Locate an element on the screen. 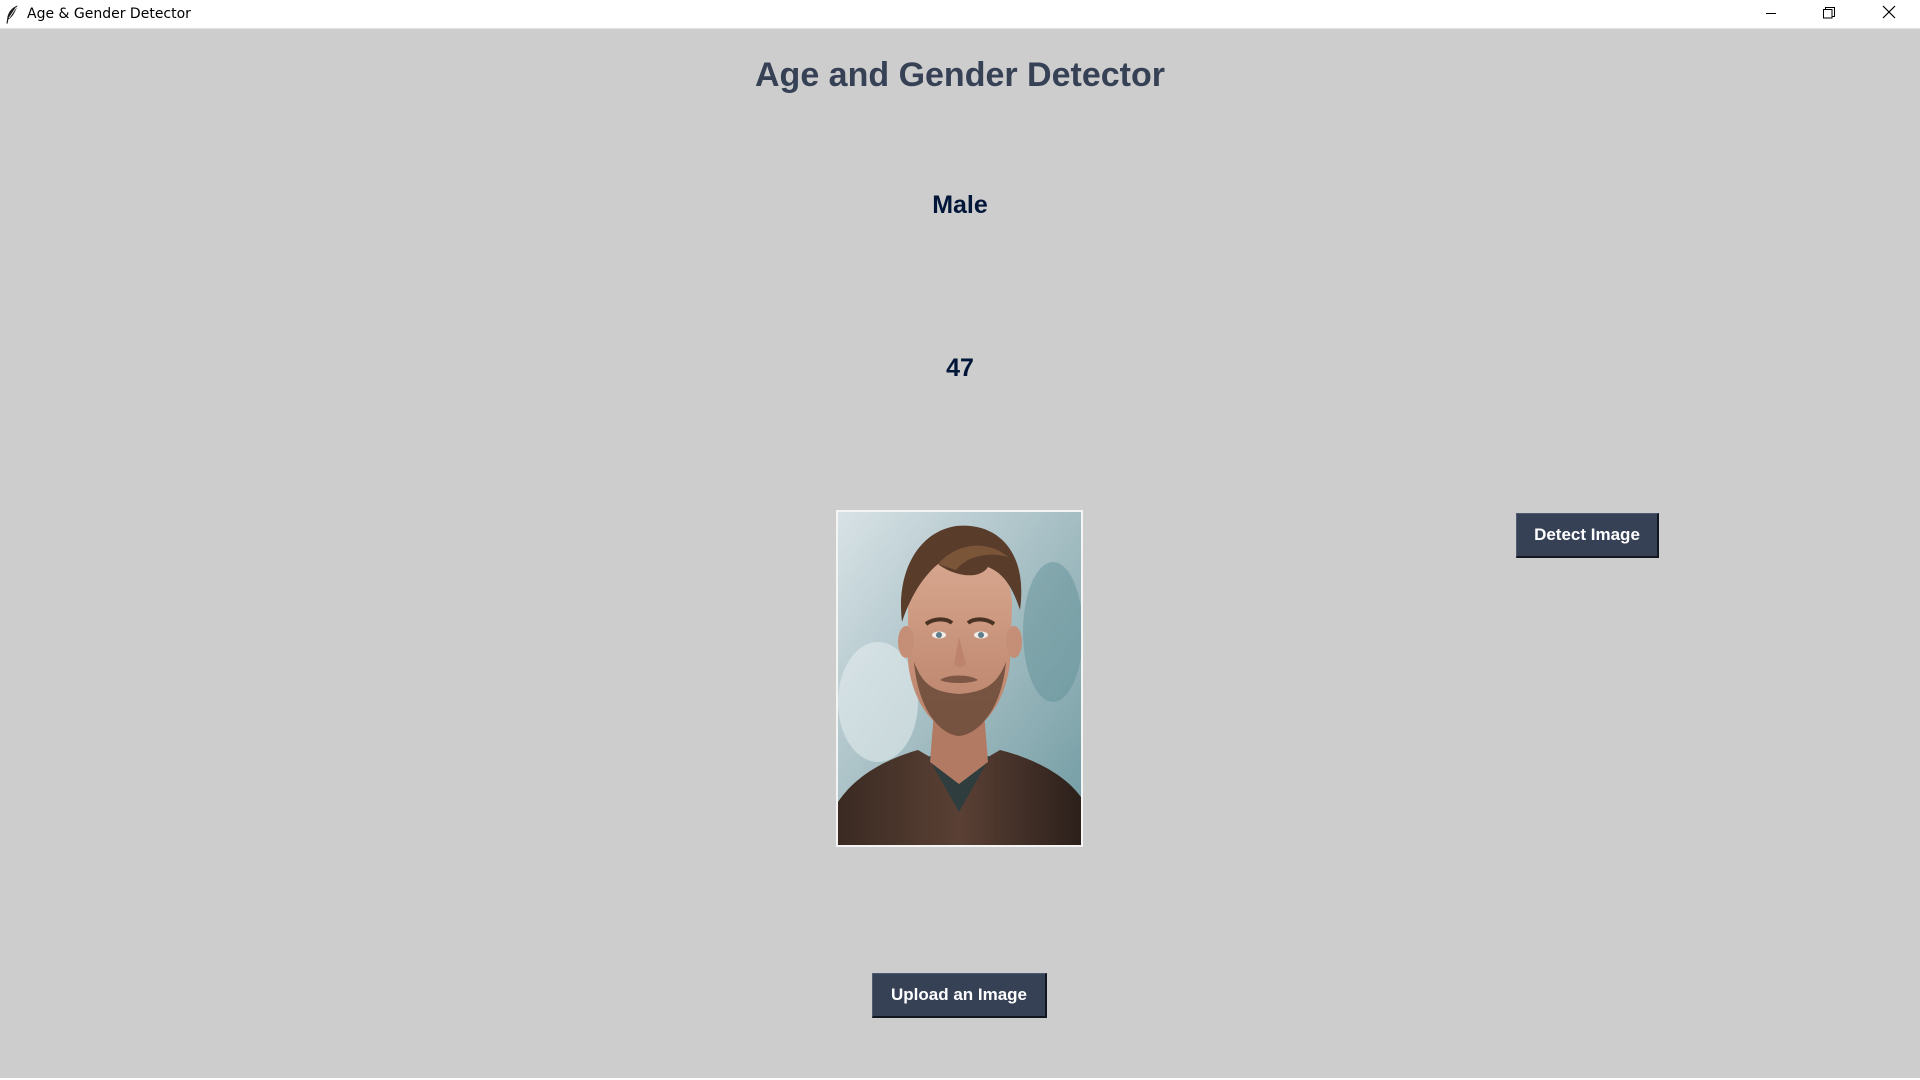 The image size is (1920, 1080). gender-result-label: Male is located at coordinates (960, 205).